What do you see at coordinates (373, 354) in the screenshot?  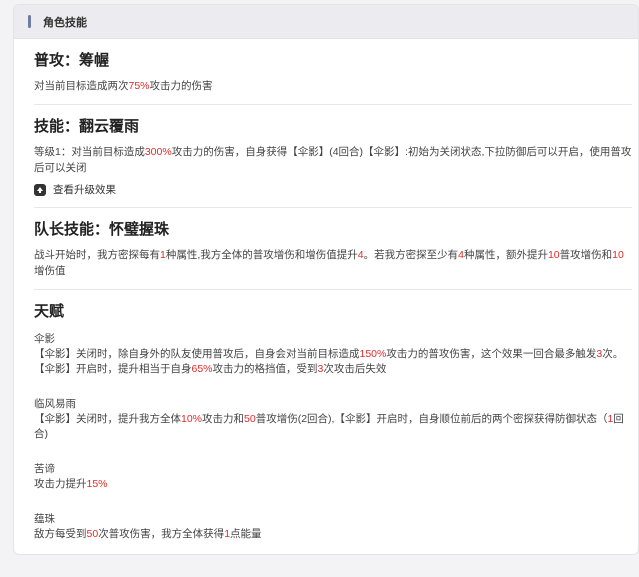 I see `highlight-value: 150%` at bounding box center [373, 354].